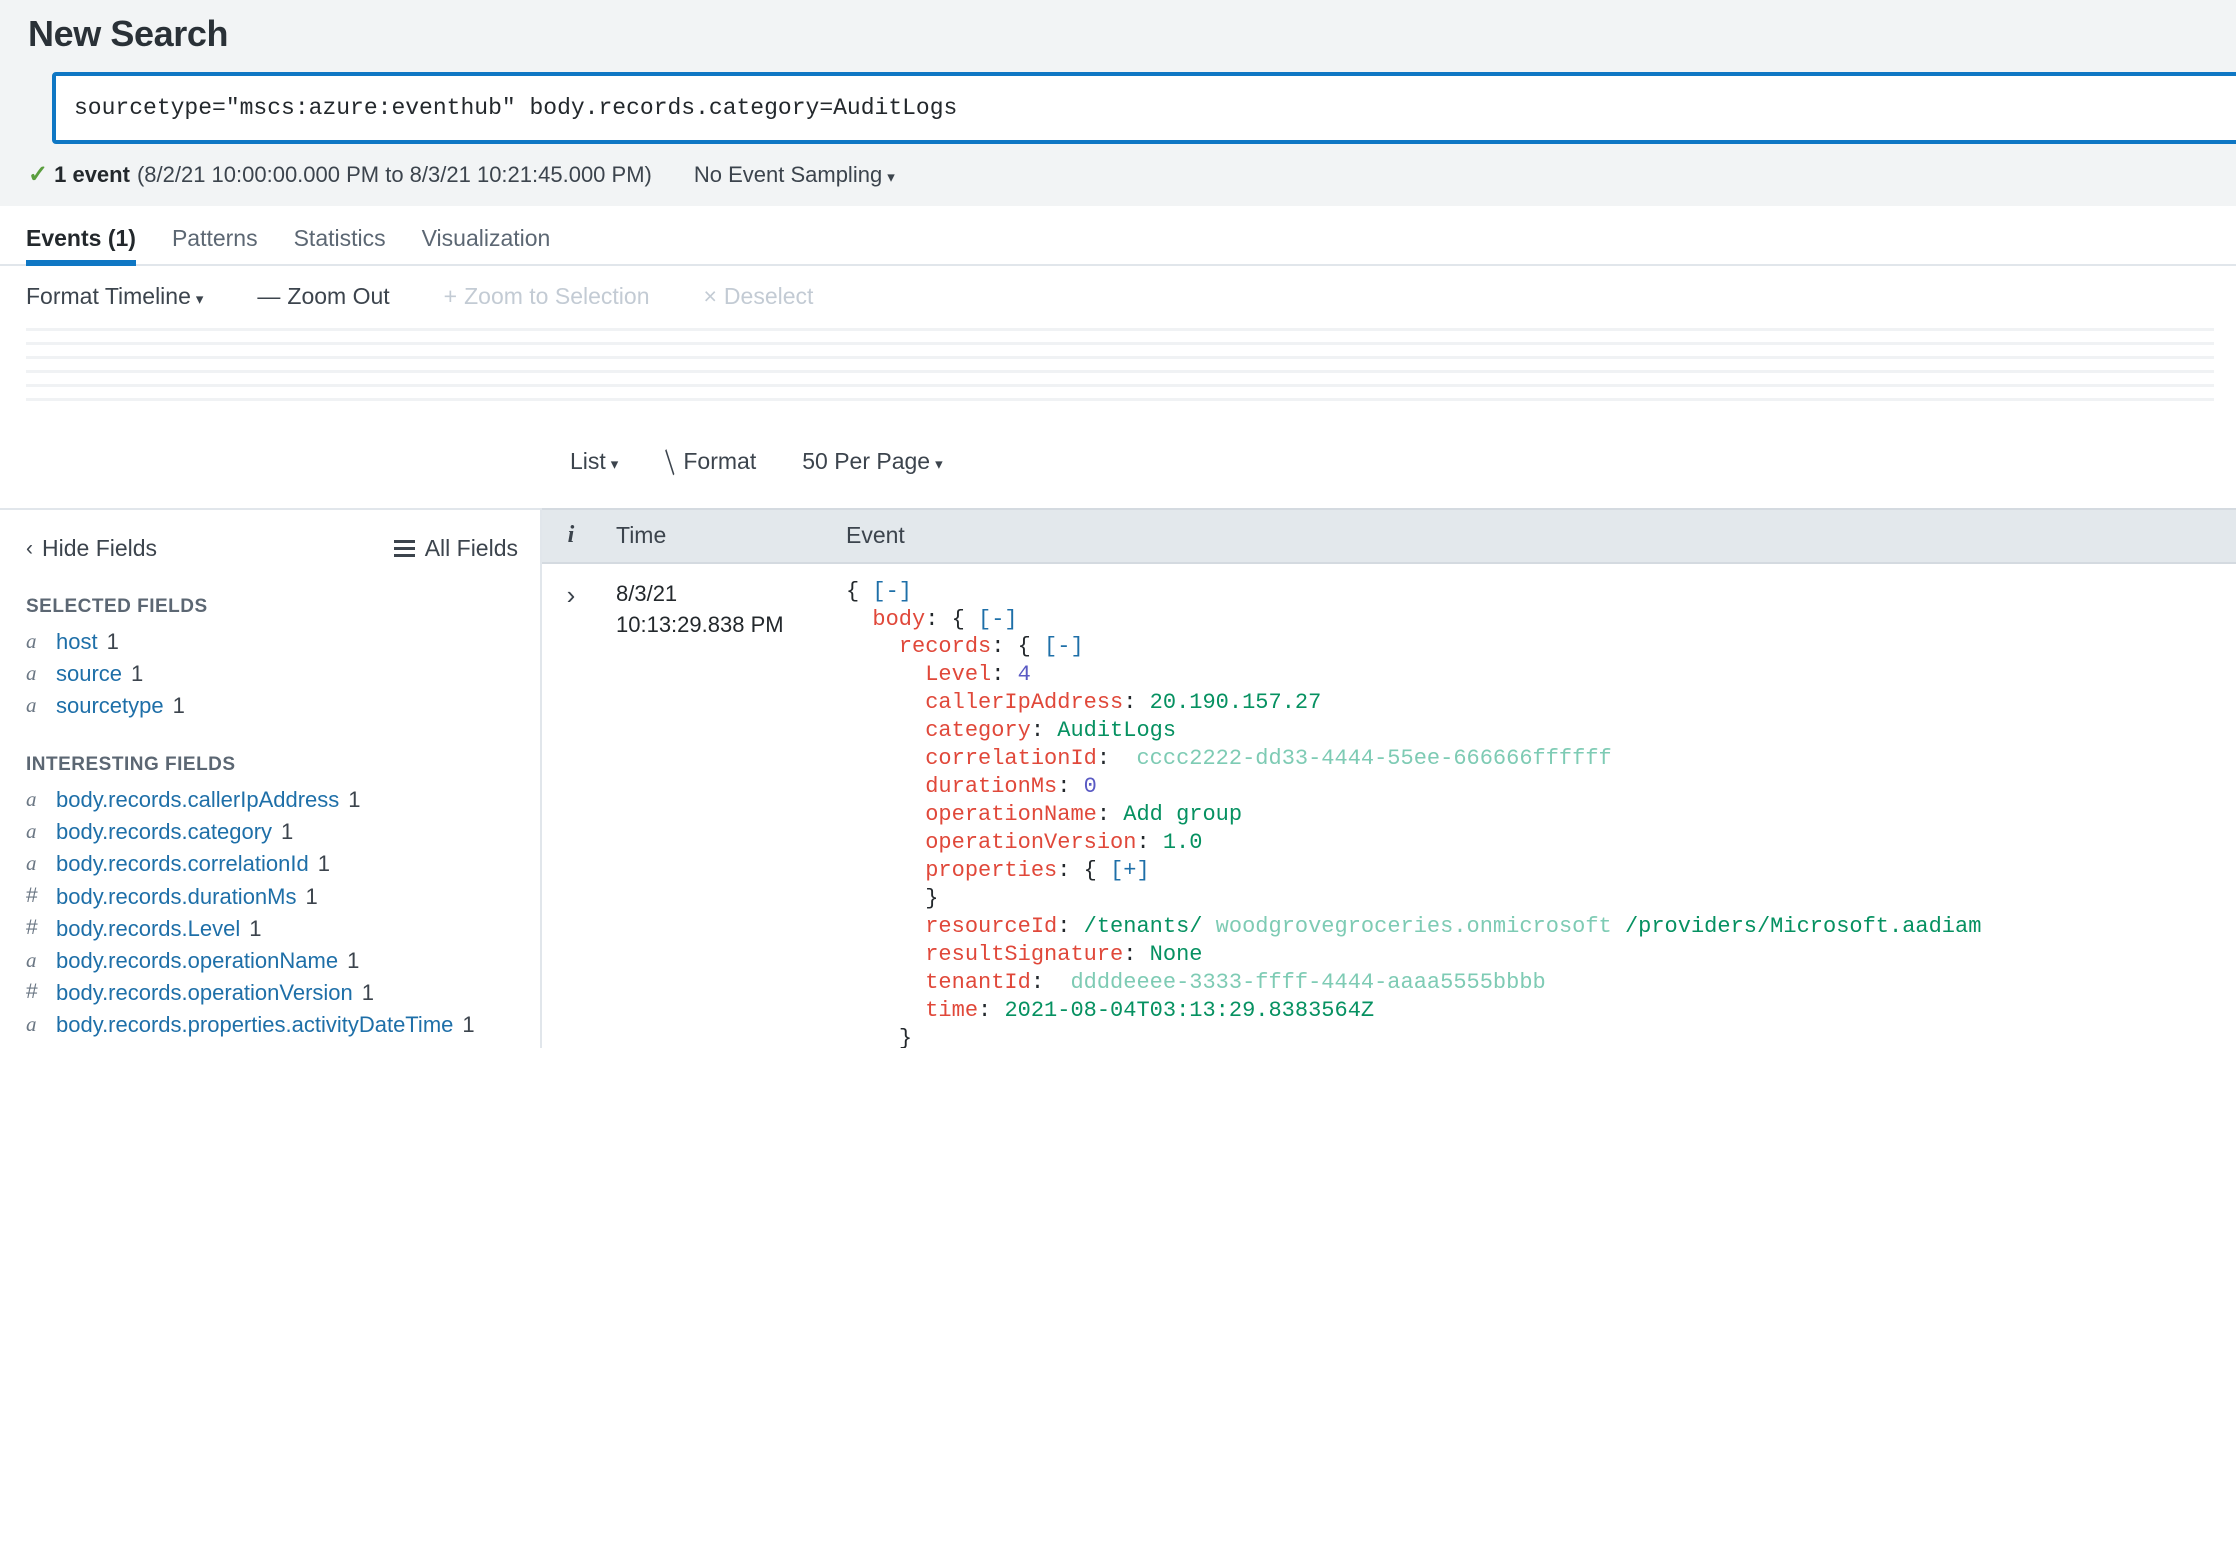 The height and width of the screenshot is (1564, 2236). Describe the element at coordinates (1130, 870) in the screenshot. I see `json-expand-toggle: [+]` at that location.